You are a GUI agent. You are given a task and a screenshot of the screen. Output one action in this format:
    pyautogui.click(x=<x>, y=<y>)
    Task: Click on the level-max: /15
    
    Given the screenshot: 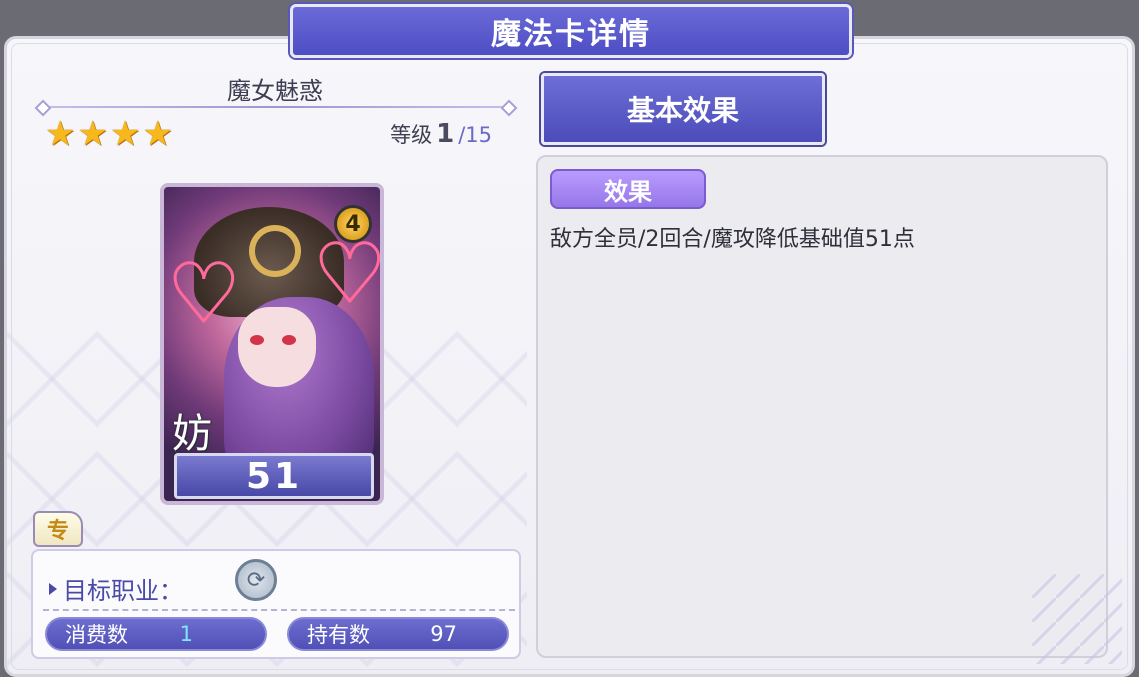 What is the action you would take?
    pyautogui.click(x=475, y=135)
    